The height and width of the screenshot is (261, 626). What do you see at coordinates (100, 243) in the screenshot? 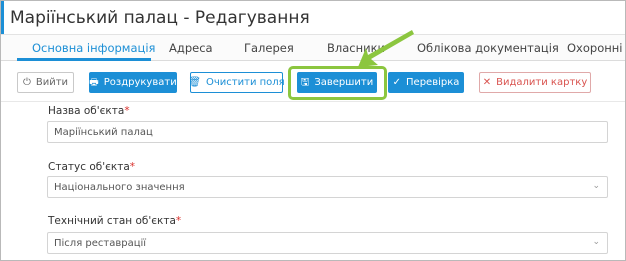
I see `object-condition-value: Після реставрації` at bounding box center [100, 243].